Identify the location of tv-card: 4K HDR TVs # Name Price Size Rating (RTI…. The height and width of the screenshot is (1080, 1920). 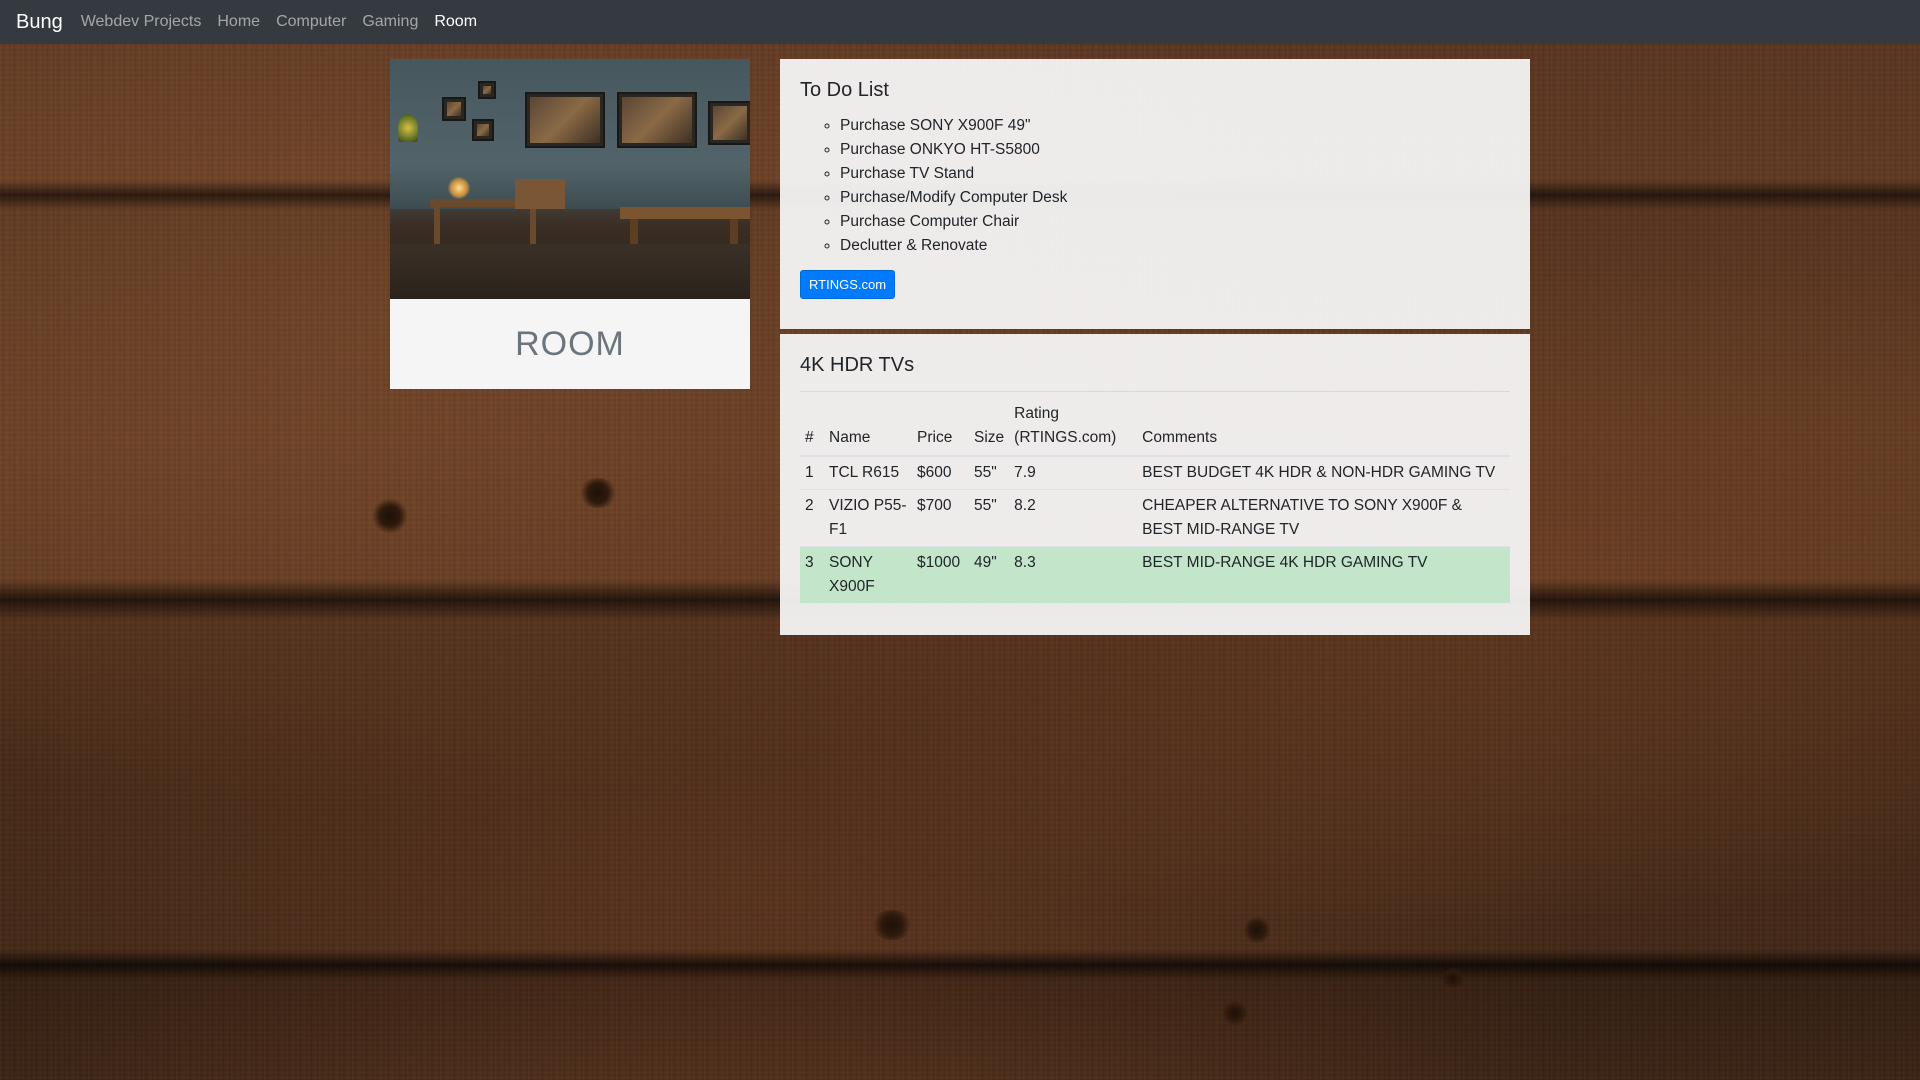
(1155, 484).